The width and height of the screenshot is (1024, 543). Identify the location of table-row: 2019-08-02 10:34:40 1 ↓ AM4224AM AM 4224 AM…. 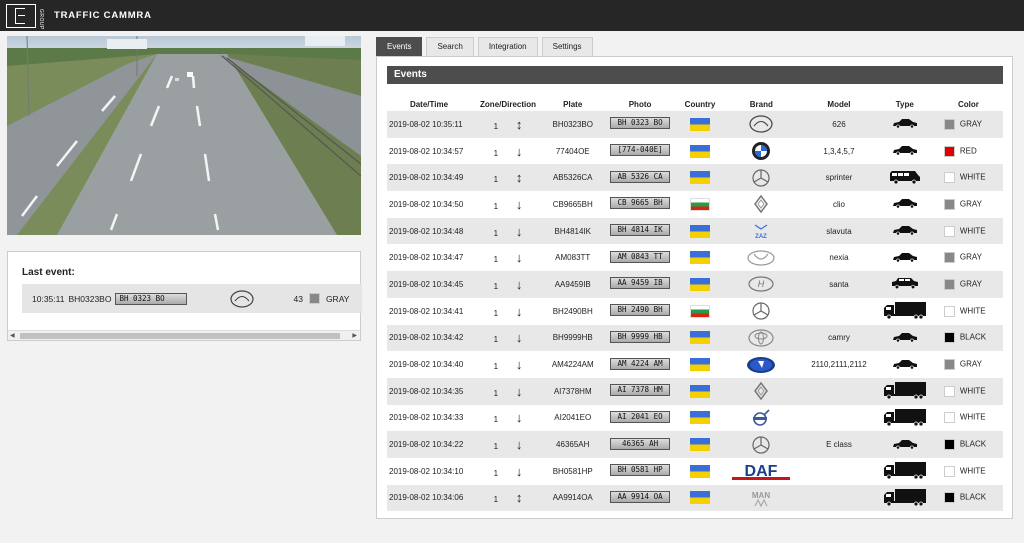
(695, 364).